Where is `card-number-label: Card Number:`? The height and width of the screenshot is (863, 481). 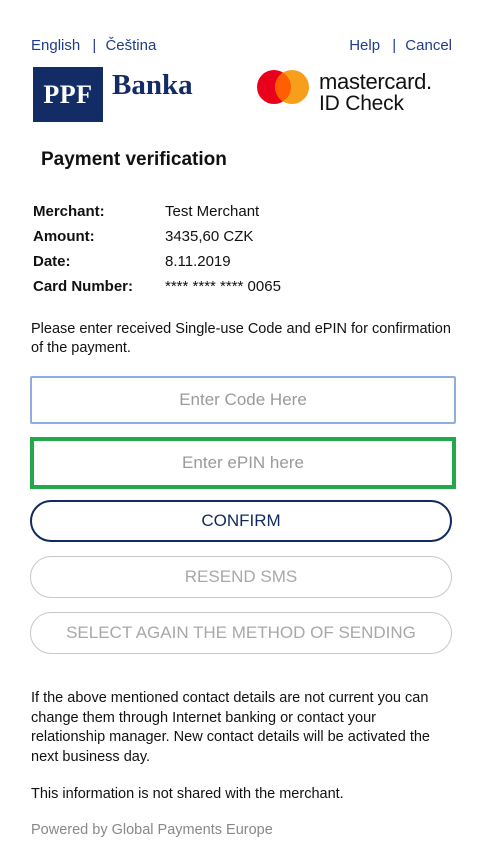 card-number-label: Card Number: is located at coordinates (83, 286).